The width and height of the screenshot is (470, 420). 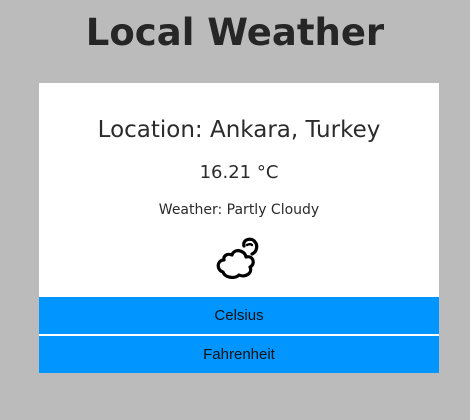 I want to click on page-title: Local Weather, so click(x=235, y=32).